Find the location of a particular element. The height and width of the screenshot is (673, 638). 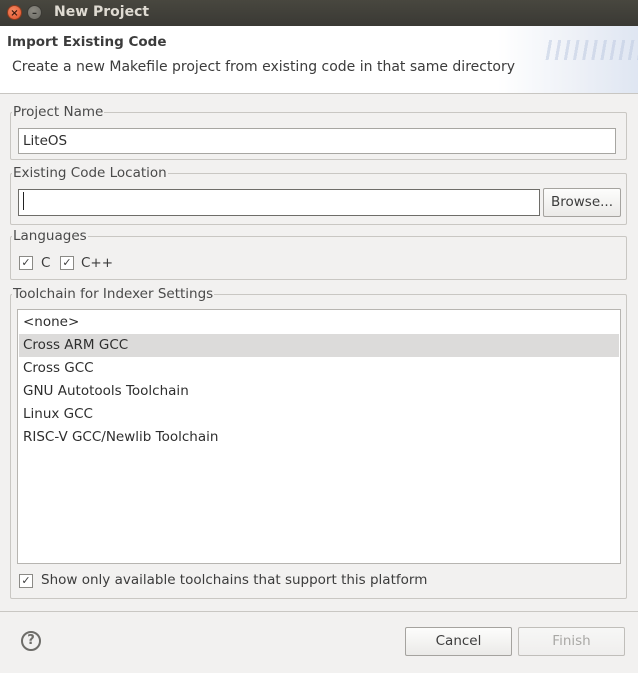

project-name-value: LiteOS is located at coordinates (45, 141).